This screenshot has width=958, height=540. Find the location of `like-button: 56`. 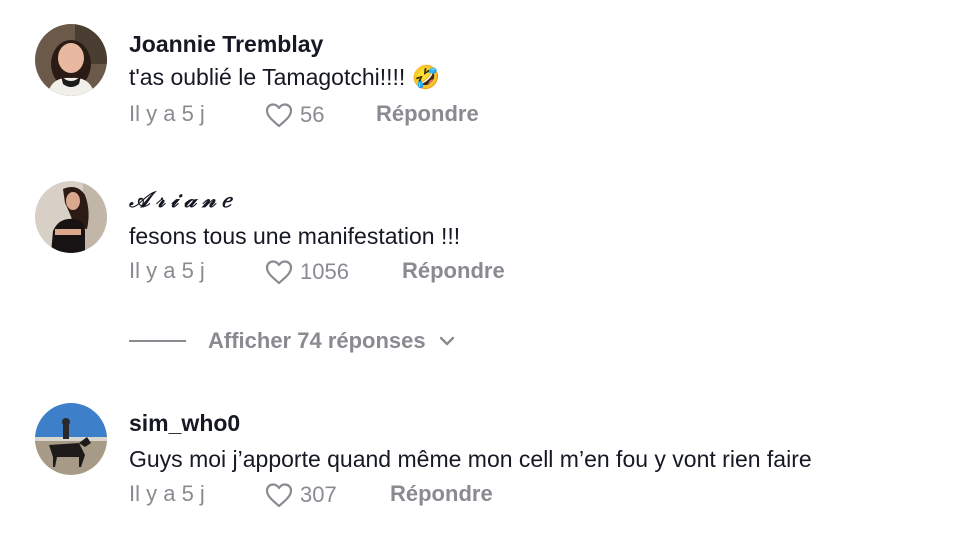

like-button: 56 is located at coordinates (294, 115).